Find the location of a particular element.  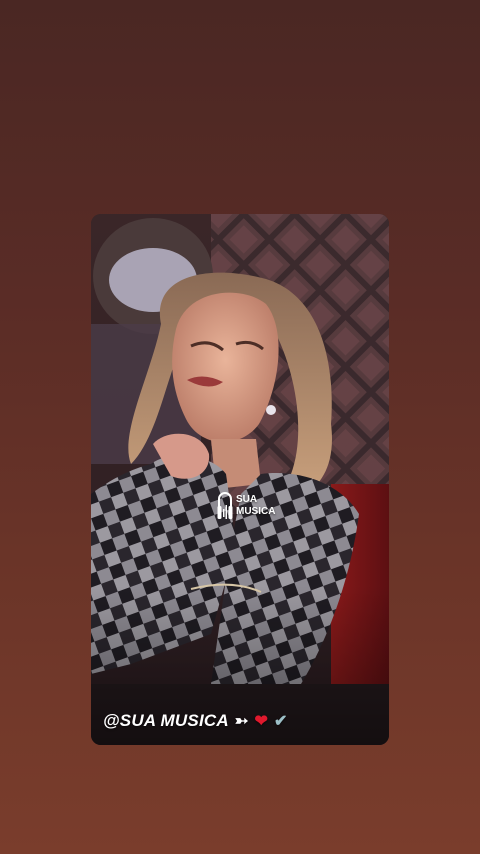

brand-watermark: SUA MUSICA is located at coordinates (246, 506).